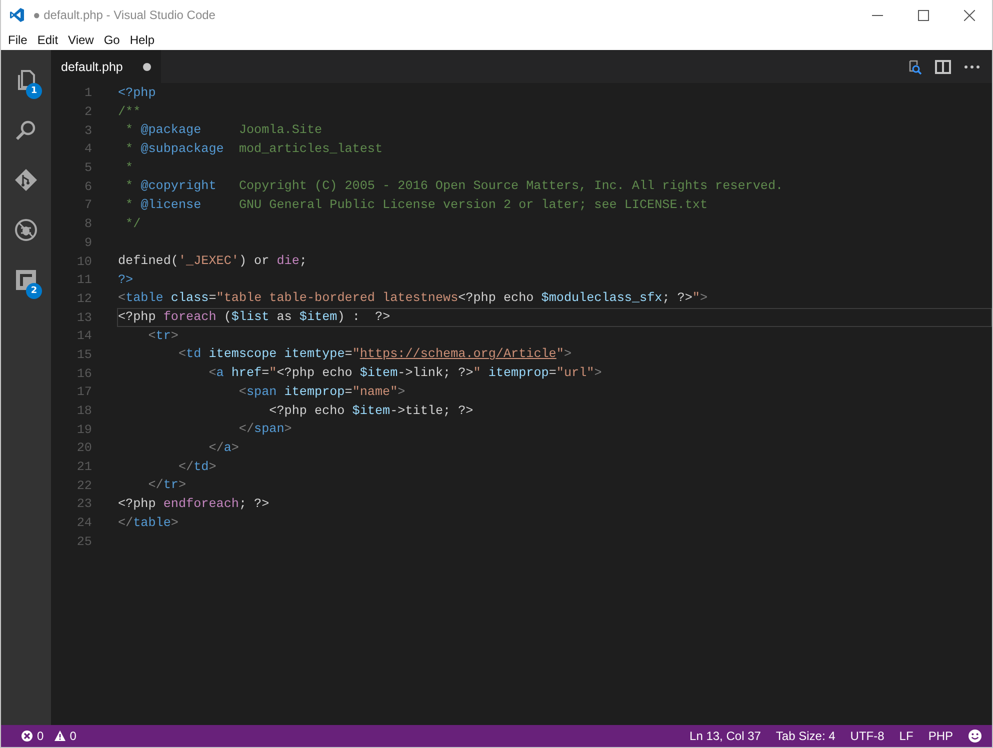 This screenshot has height=748, width=993. What do you see at coordinates (725, 736) in the screenshot?
I see `status-item: Ln 13, Col 37` at bounding box center [725, 736].